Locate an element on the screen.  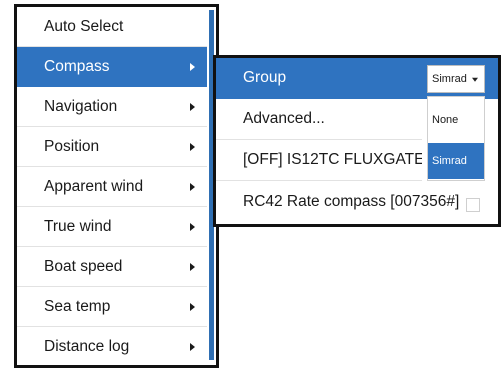
menu-item-navigation: Navigation is located at coordinates (112, 107).